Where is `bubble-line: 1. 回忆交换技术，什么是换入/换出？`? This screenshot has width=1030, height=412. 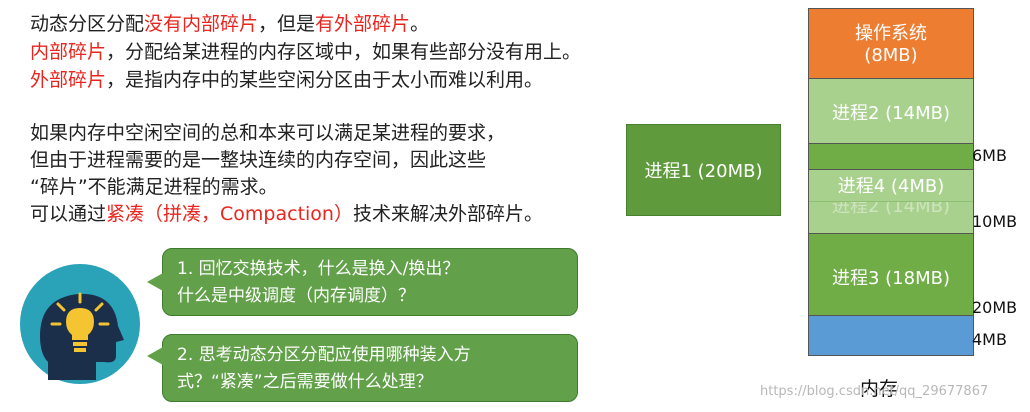
bubble-line: 1. 回忆交换技术，什么是换入/换出？ is located at coordinates (318, 269).